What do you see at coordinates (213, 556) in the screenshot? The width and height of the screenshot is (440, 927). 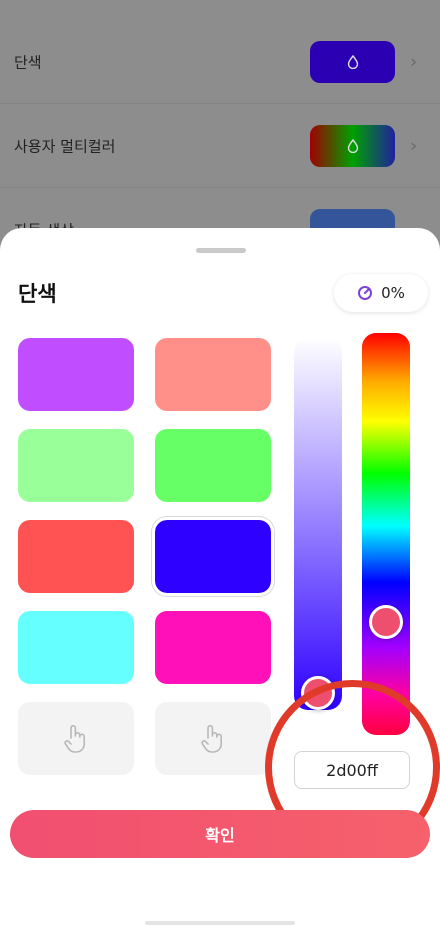 I see `color-swatch-selected` at bounding box center [213, 556].